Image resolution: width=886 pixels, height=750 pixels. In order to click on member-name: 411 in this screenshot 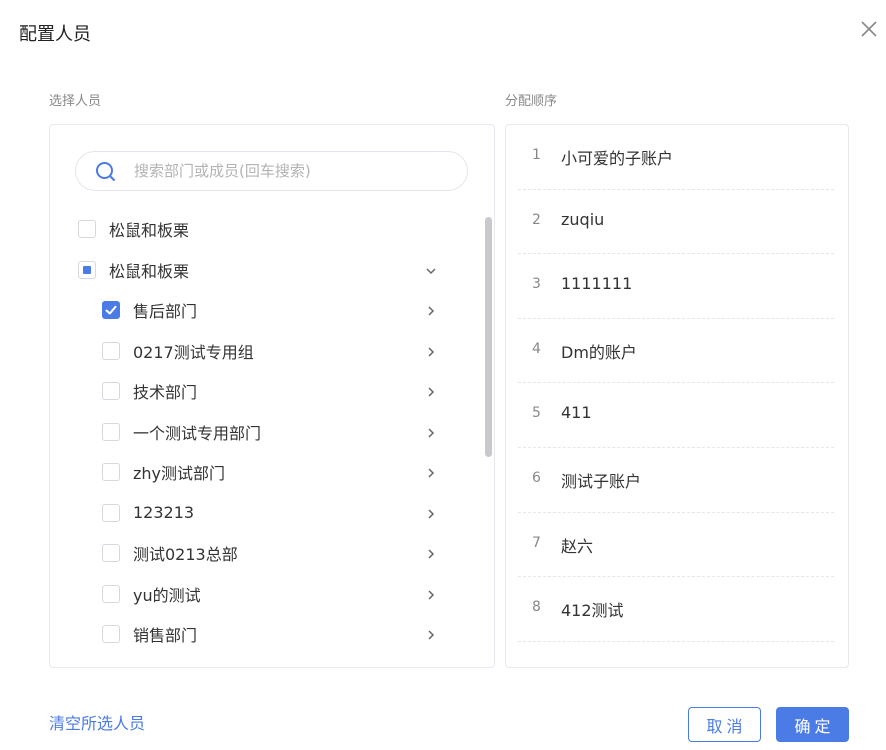, I will do `click(576, 413)`.